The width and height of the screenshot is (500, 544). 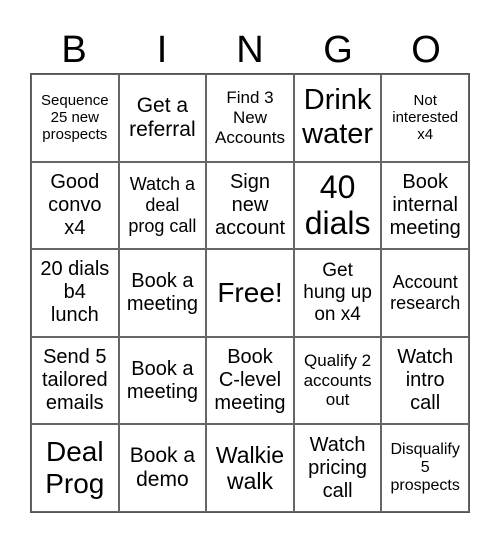 I want to click on bingo-cell: Get a referral, so click(x=162, y=118).